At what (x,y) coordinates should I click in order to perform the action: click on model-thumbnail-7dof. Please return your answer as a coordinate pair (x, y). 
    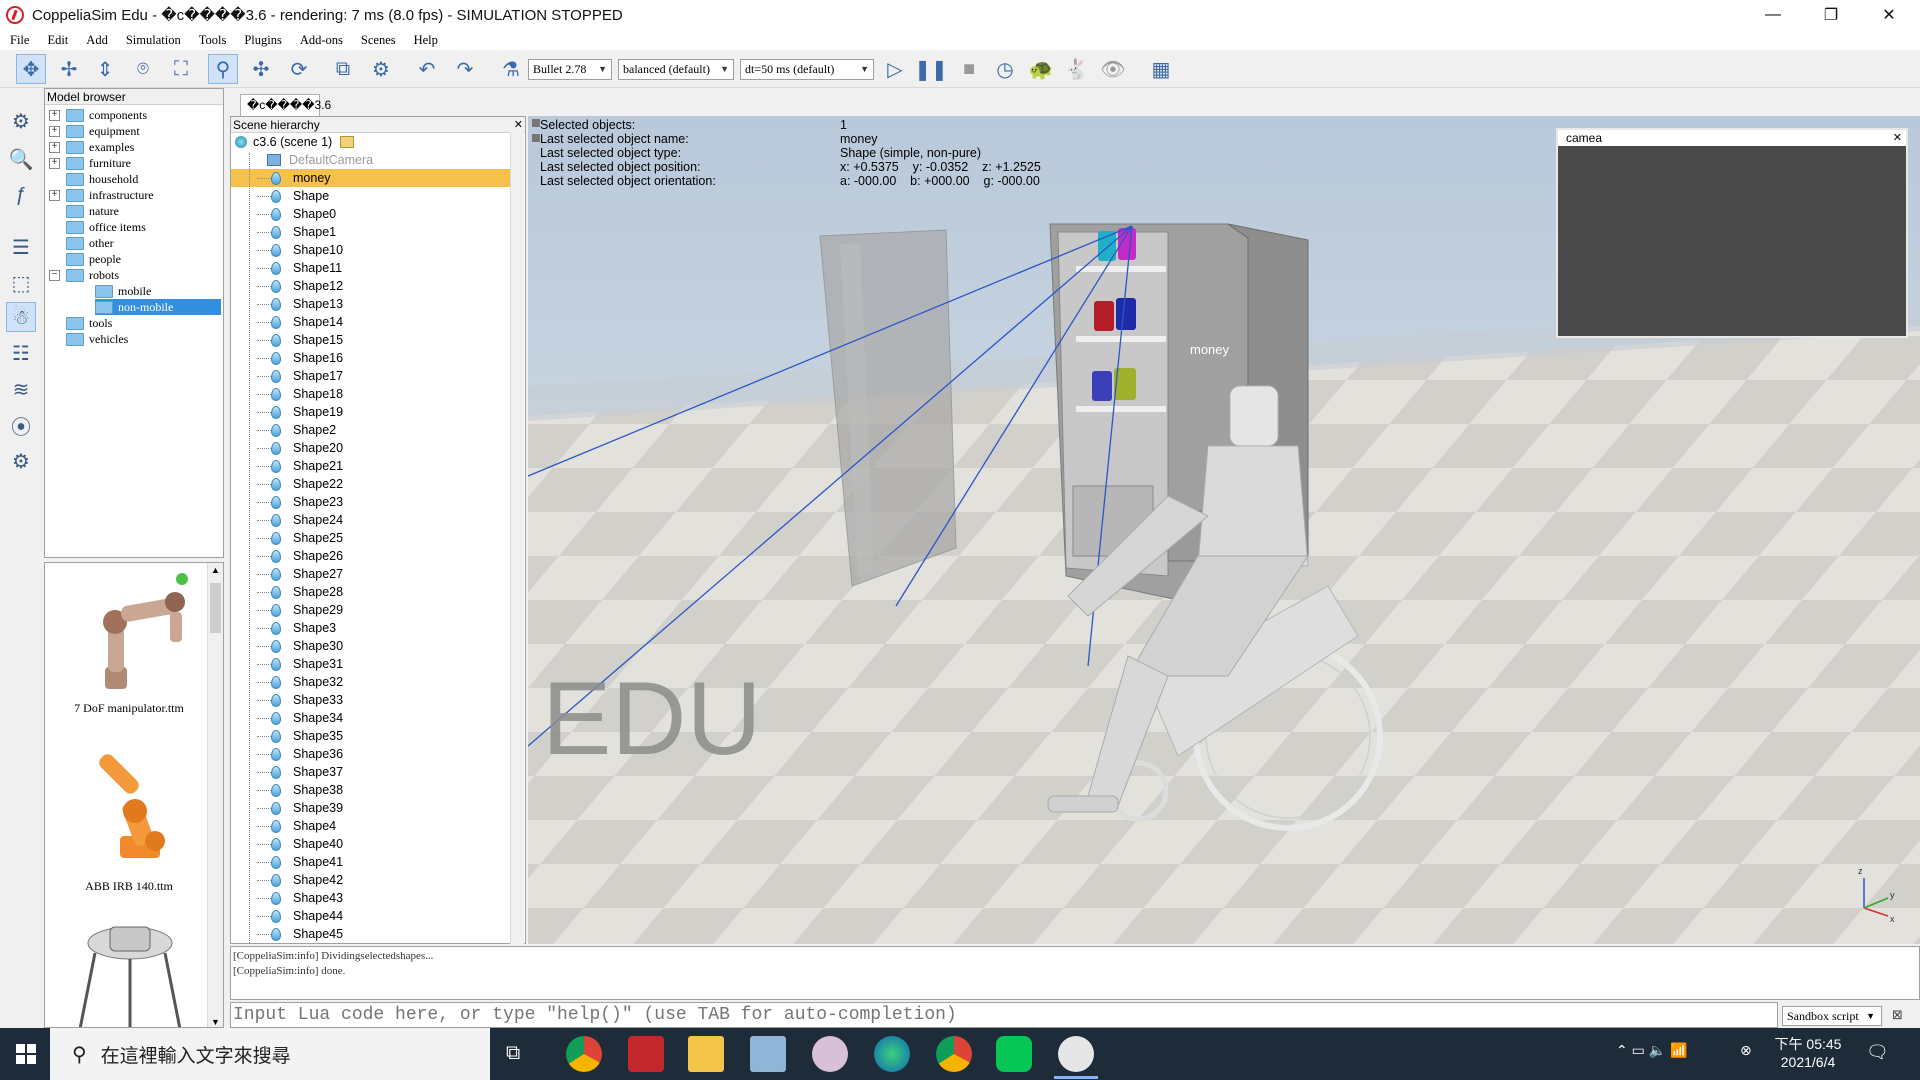
    Looking at the image, I should click on (130, 632).